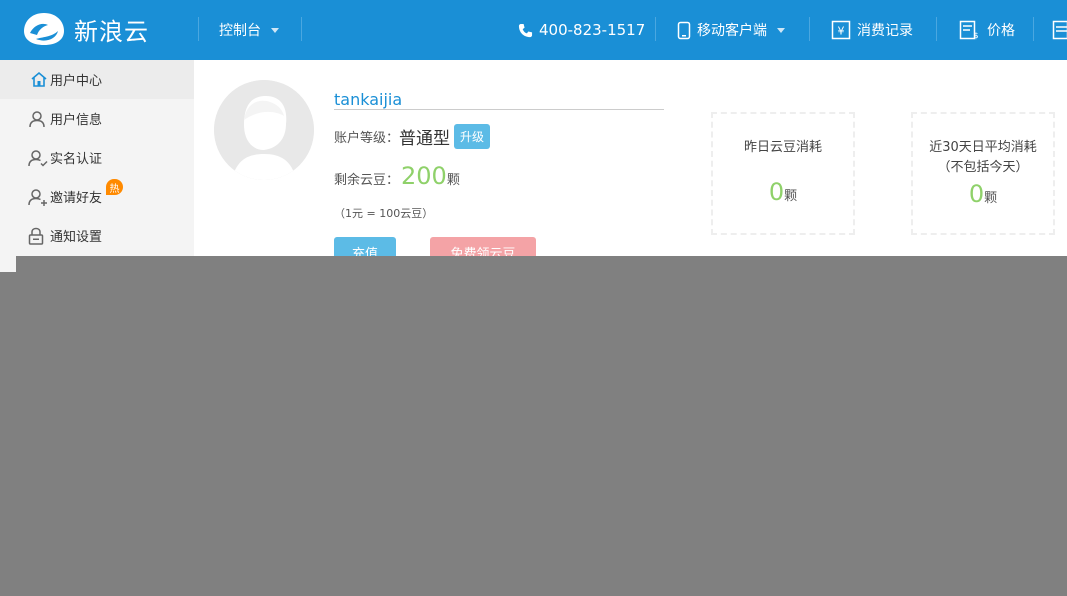 The image size is (1067, 596). Describe the element at coordinates (365, 246) in the screenshot. I see `recharge-button: 充值` at that location.